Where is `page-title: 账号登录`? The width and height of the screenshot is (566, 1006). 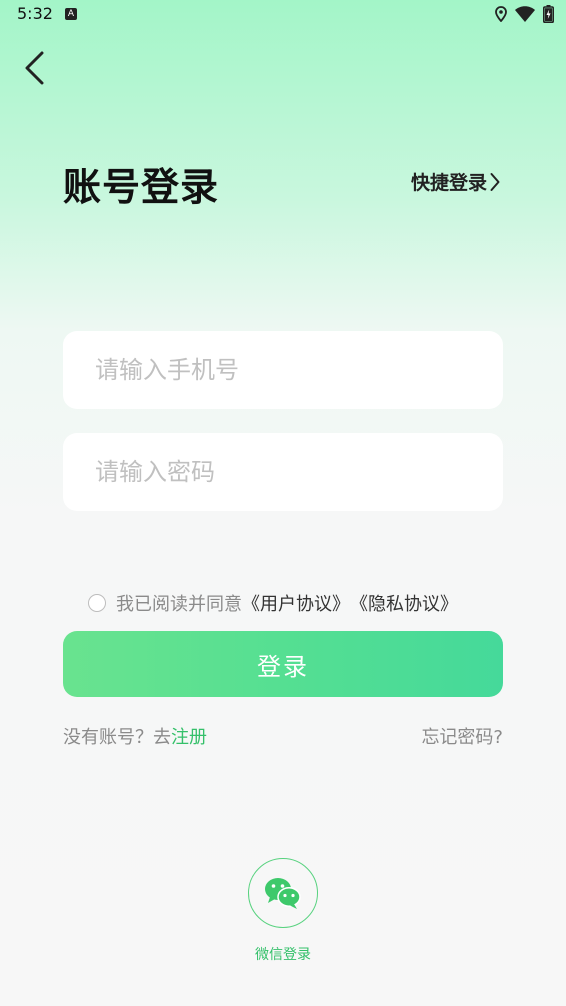 page-title: 账号登录 is located at coordinates (141, 187).